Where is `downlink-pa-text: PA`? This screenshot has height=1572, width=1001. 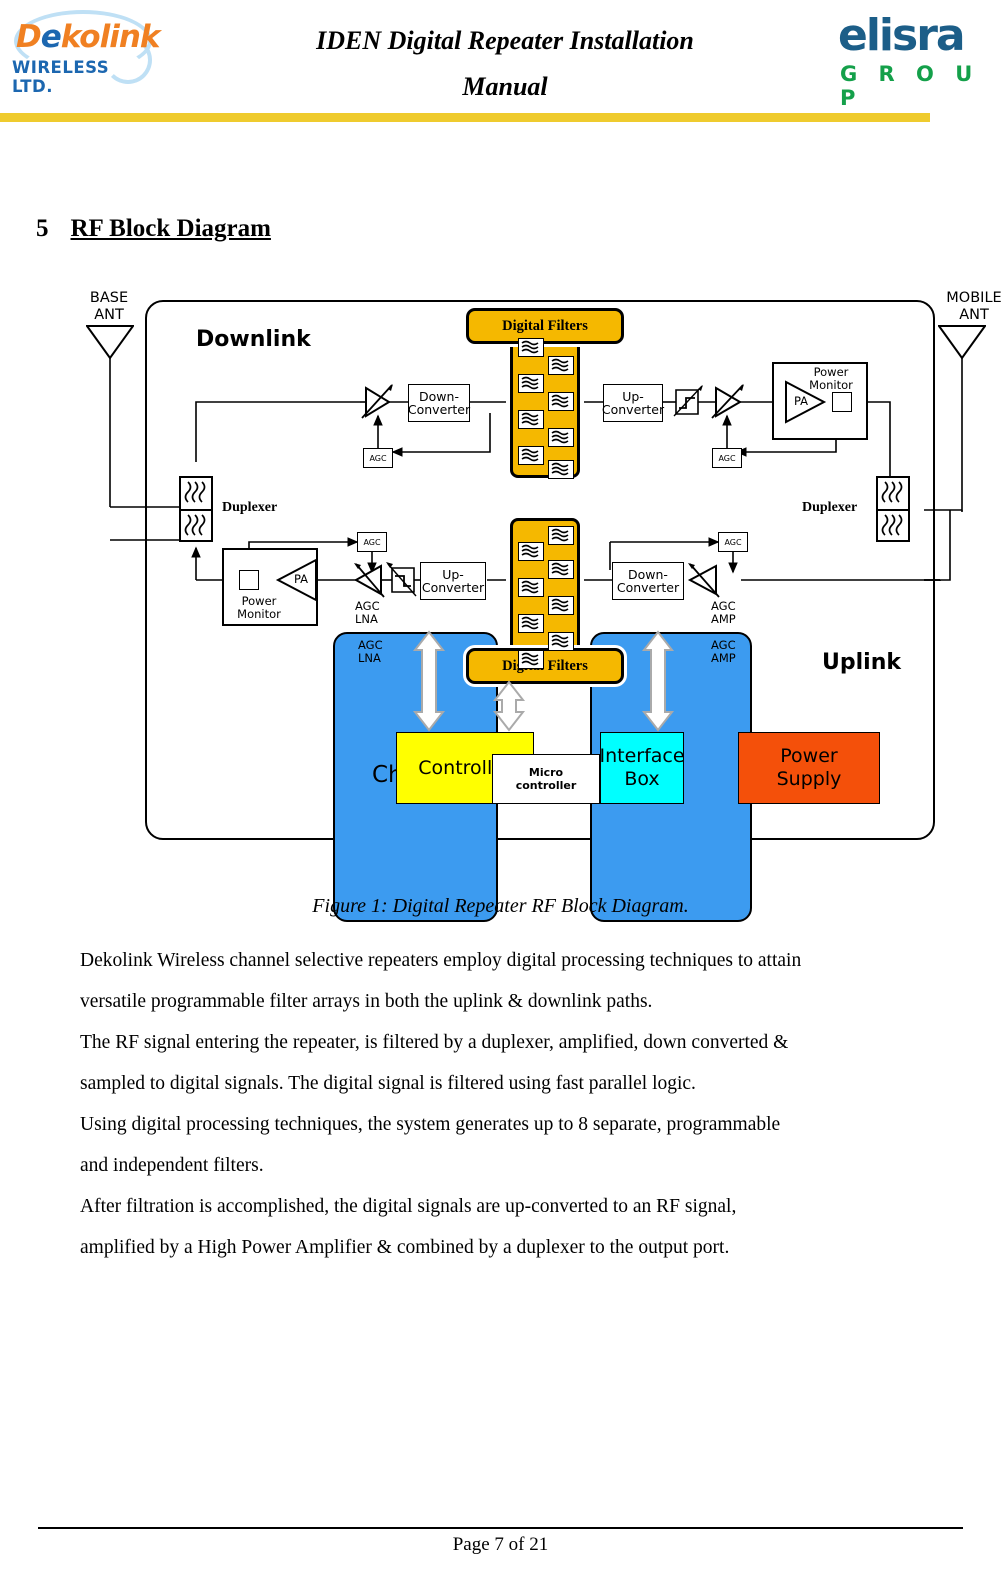 downlink-pa-text: PA is located at coordinates (801, 401).